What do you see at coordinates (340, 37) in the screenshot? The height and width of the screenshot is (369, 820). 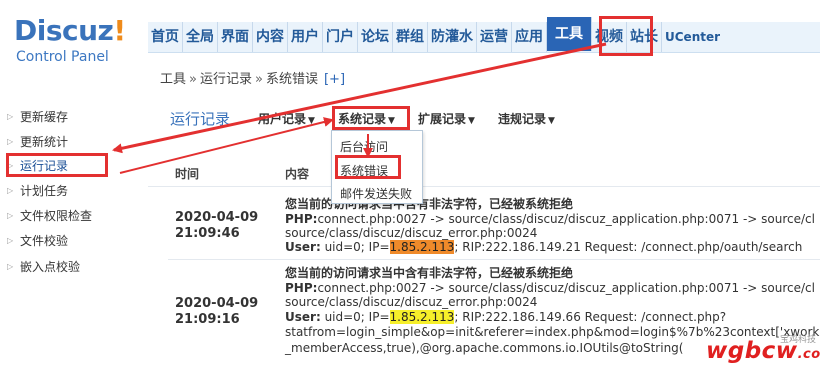 I see `nav-portal: 门户` at bounding box center [340, 37].